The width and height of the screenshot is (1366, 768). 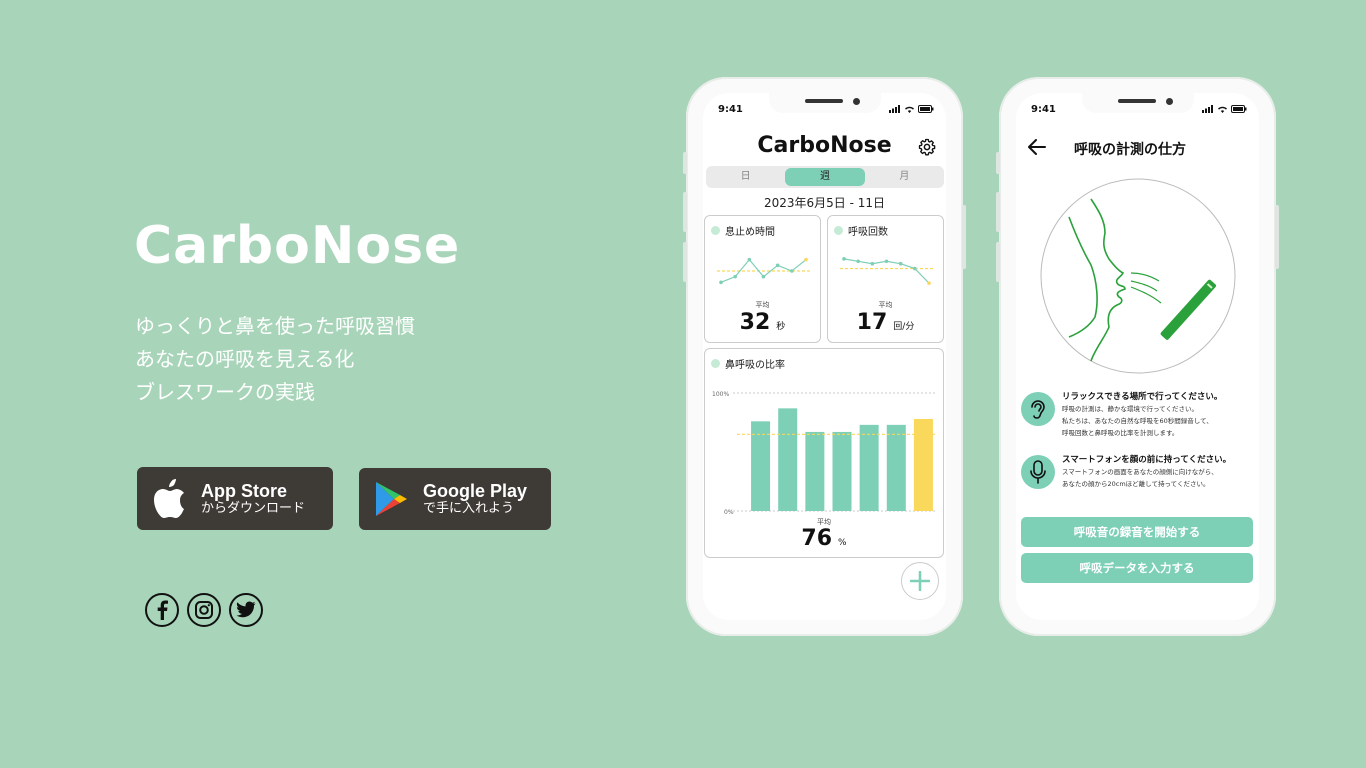 I want to click on avg-unit: %, so click(x=842, y=543).